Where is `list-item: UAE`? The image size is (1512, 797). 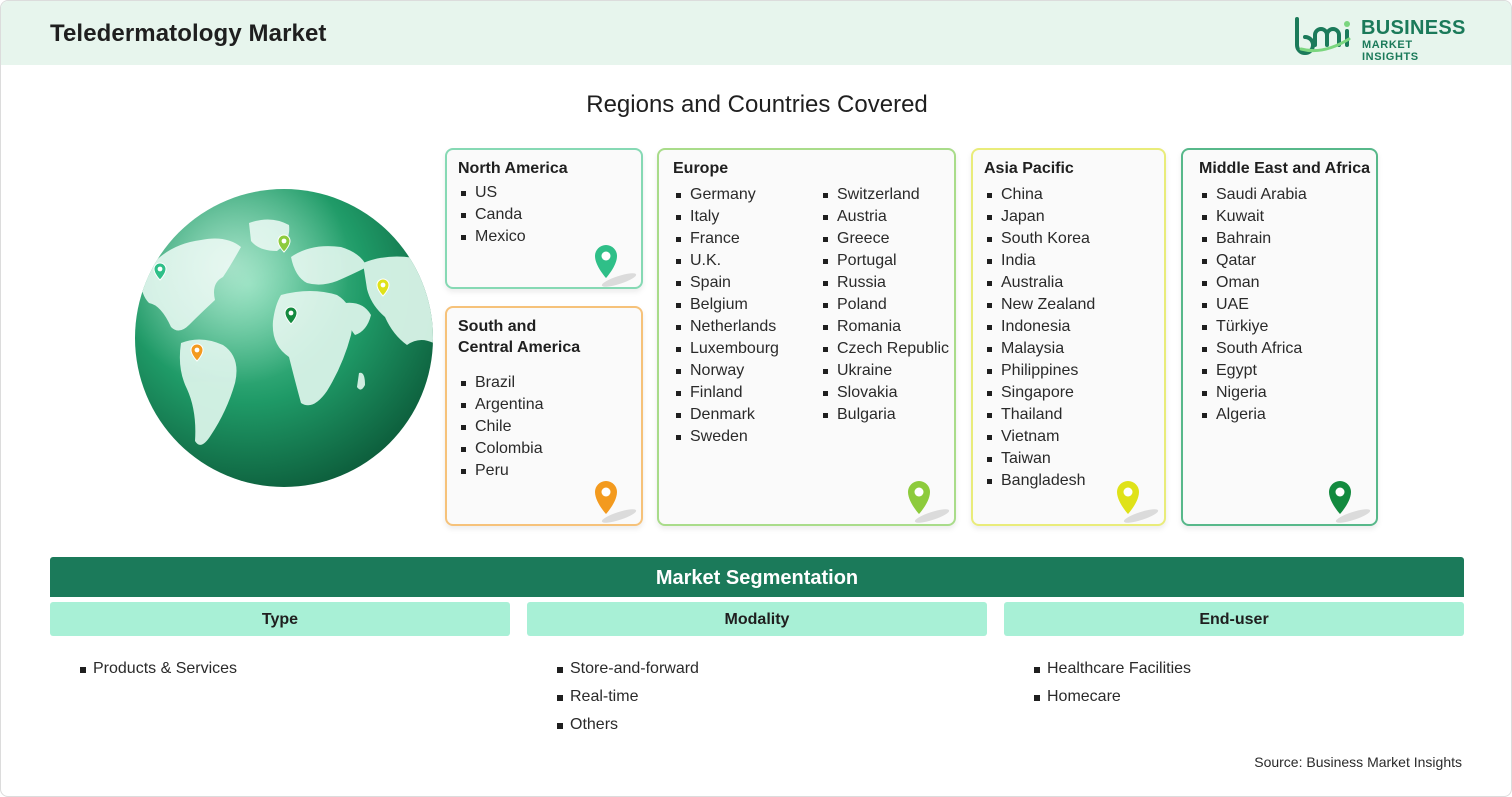
list-item: UAE is located at coordinates (1253, 305).